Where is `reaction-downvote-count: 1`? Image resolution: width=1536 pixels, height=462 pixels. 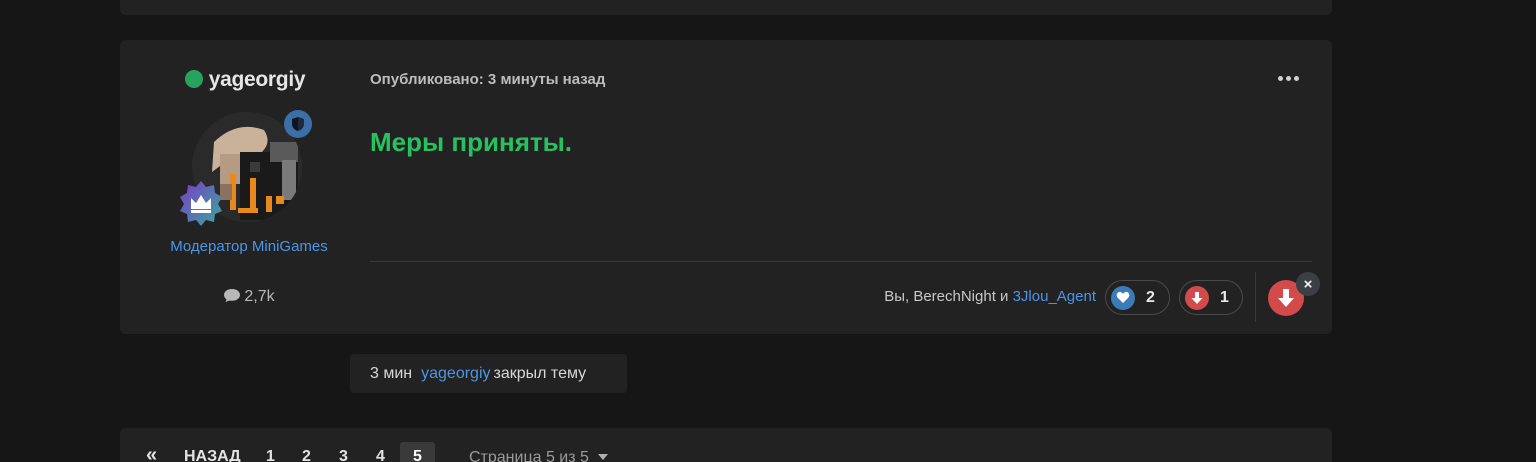 reaction-downvote-count: 1 is located at coordinates (1224, 297).